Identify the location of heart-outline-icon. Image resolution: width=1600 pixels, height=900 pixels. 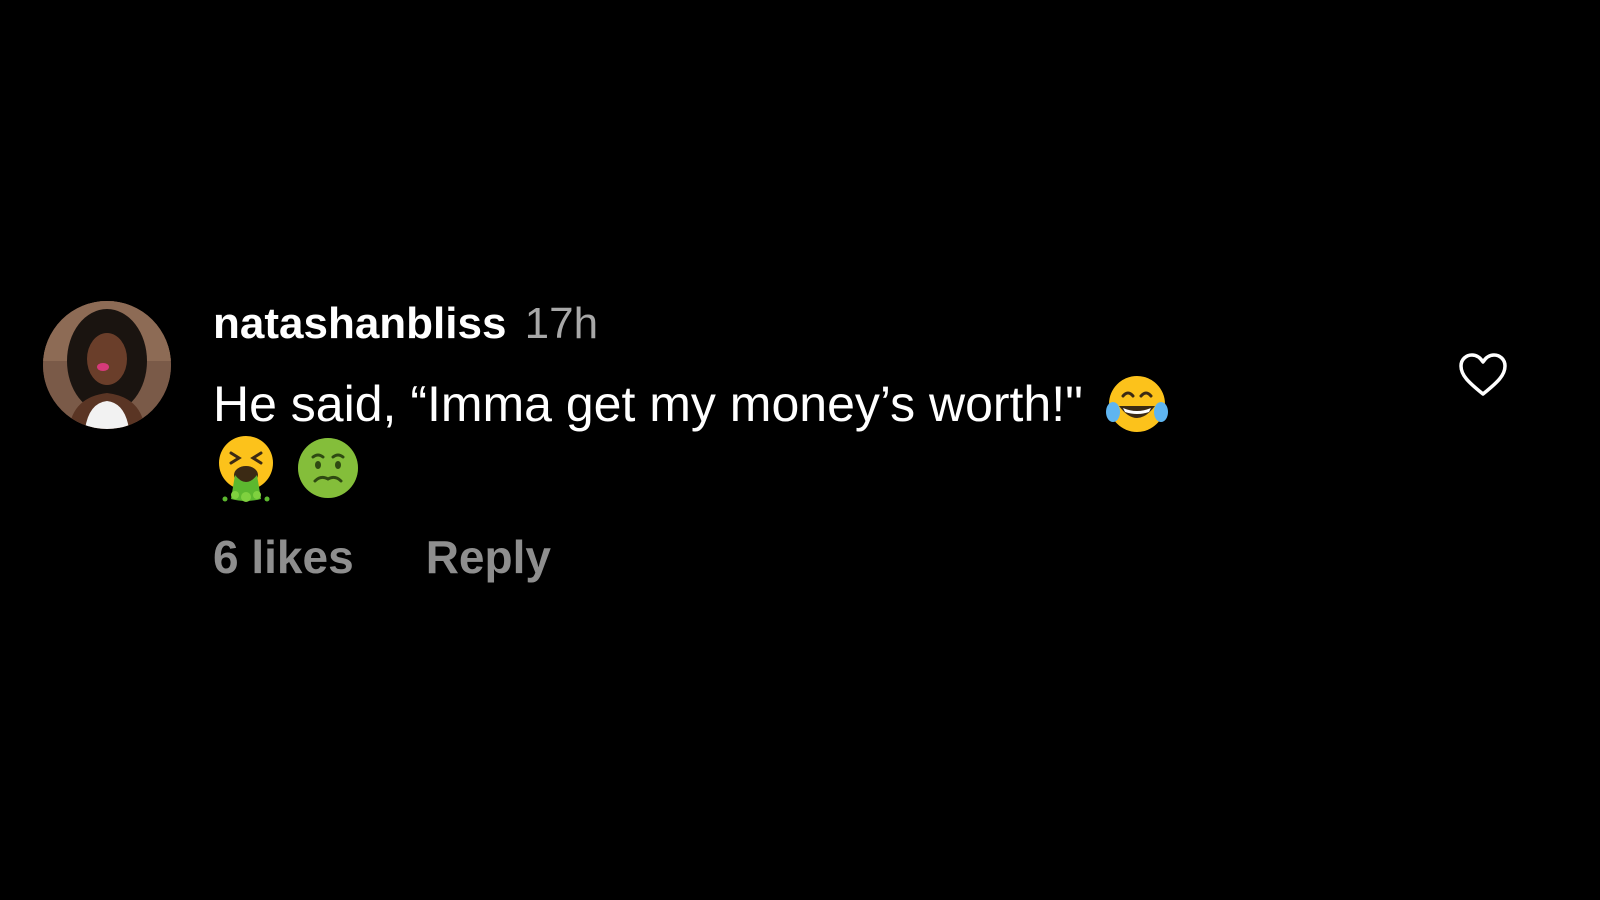
(1483, 375).